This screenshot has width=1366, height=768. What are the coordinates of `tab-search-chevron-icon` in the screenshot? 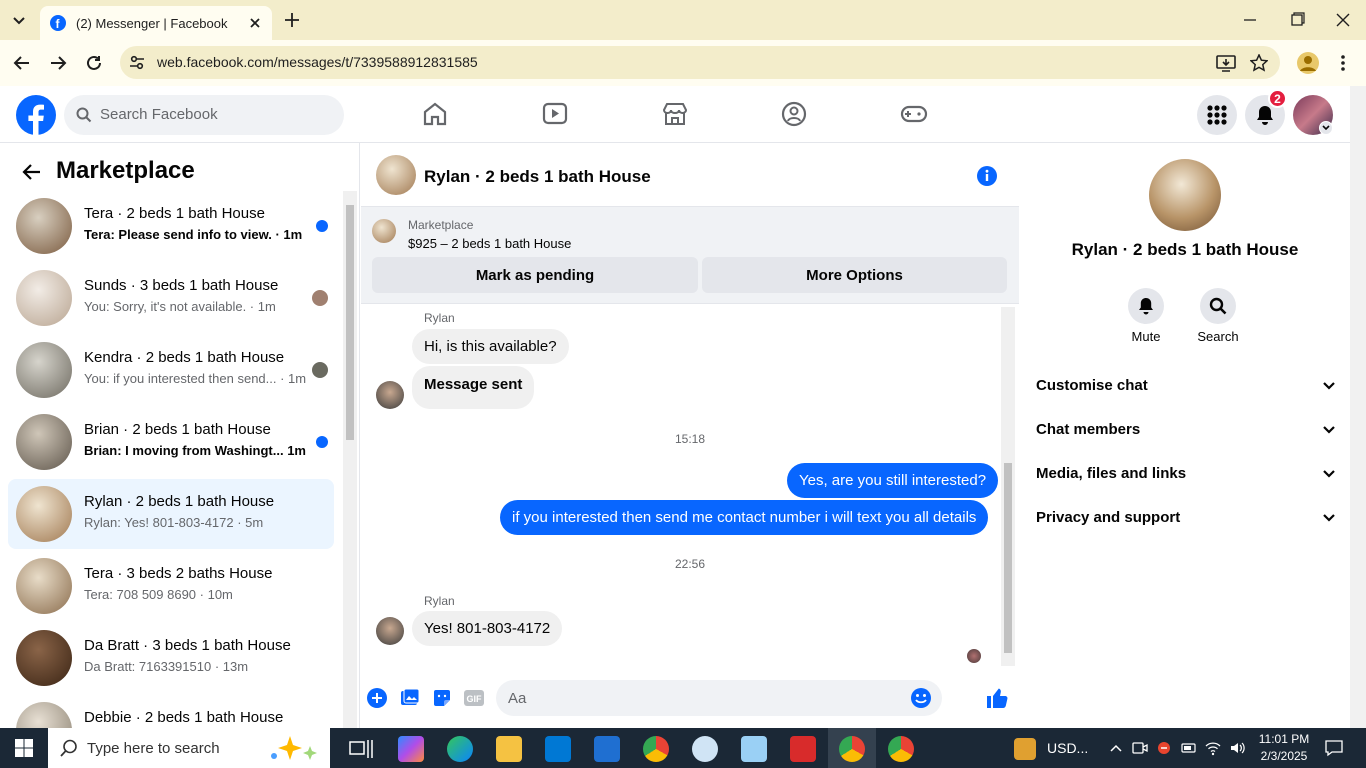 It's located at (19, 20).